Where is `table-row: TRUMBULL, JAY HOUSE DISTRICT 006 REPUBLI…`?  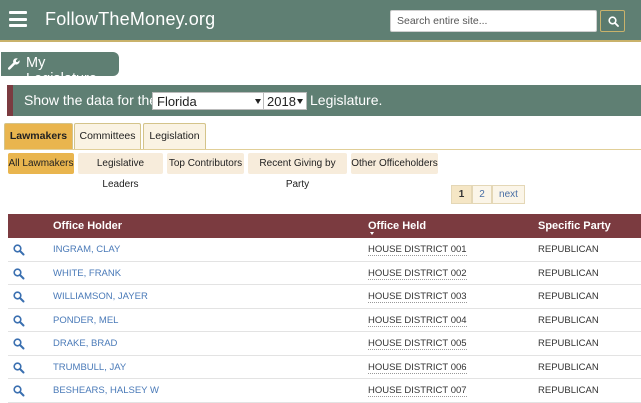 table-row: TRUMBULL, JAY HOUSE DISTRICT 006 REPUBLI… is located at coordinates (324, 367).